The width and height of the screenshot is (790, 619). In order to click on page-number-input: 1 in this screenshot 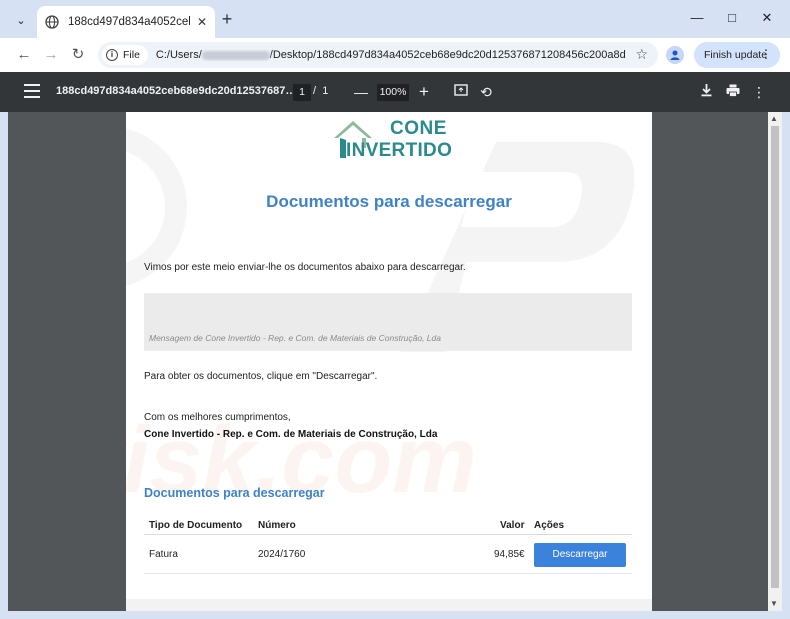, I will do `click(302, 92)`.